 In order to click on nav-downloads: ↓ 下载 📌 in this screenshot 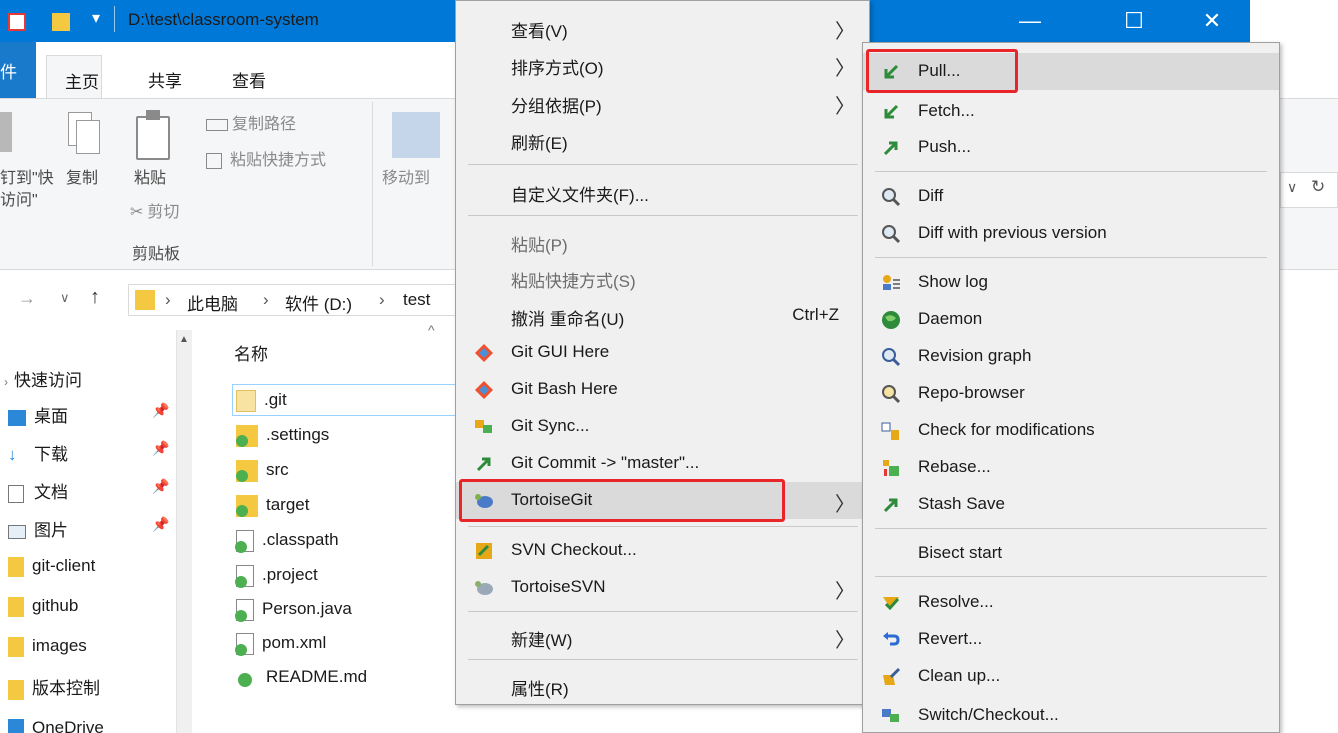, I will do `click(88, 452)`.